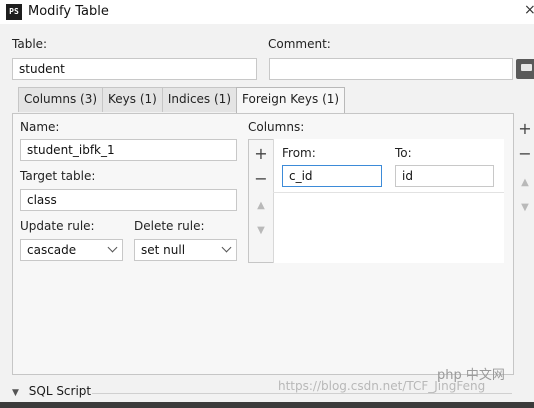  What do you see at coordinates (267, 405) in the screenshot?
I see `sql-editor-edge` at bounding box center [267, 405].